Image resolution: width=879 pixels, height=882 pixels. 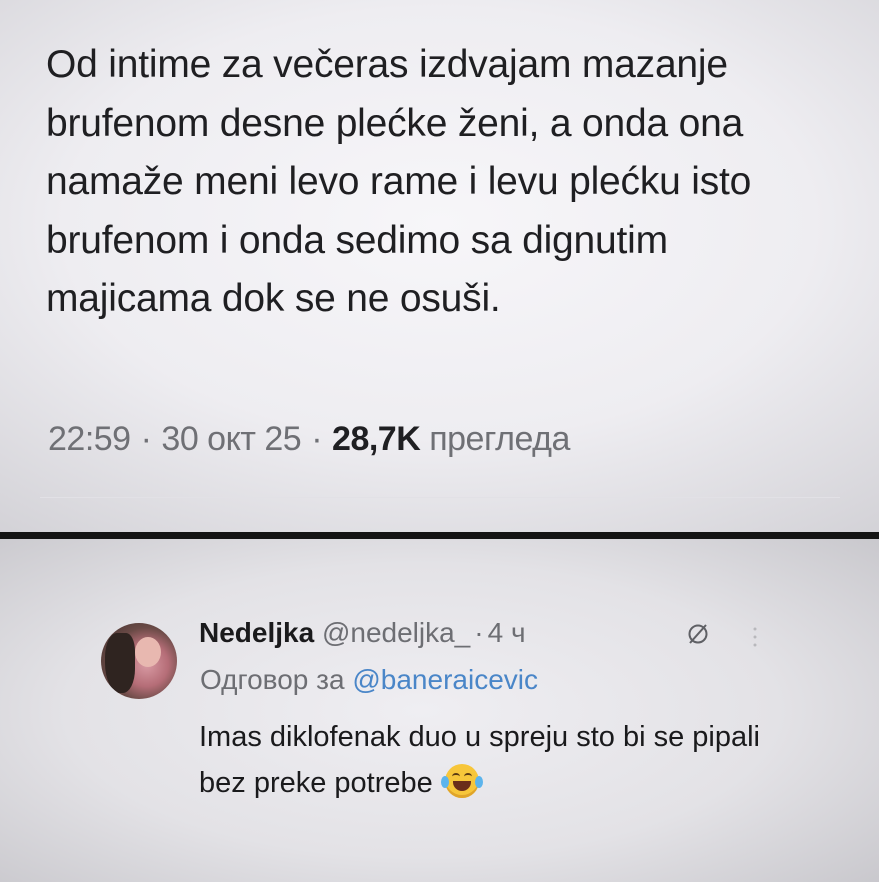 What do you see at coordinates (499, 439) in the screenshot?
I see `views-label: прегледа` at bounding box center [499, 439].